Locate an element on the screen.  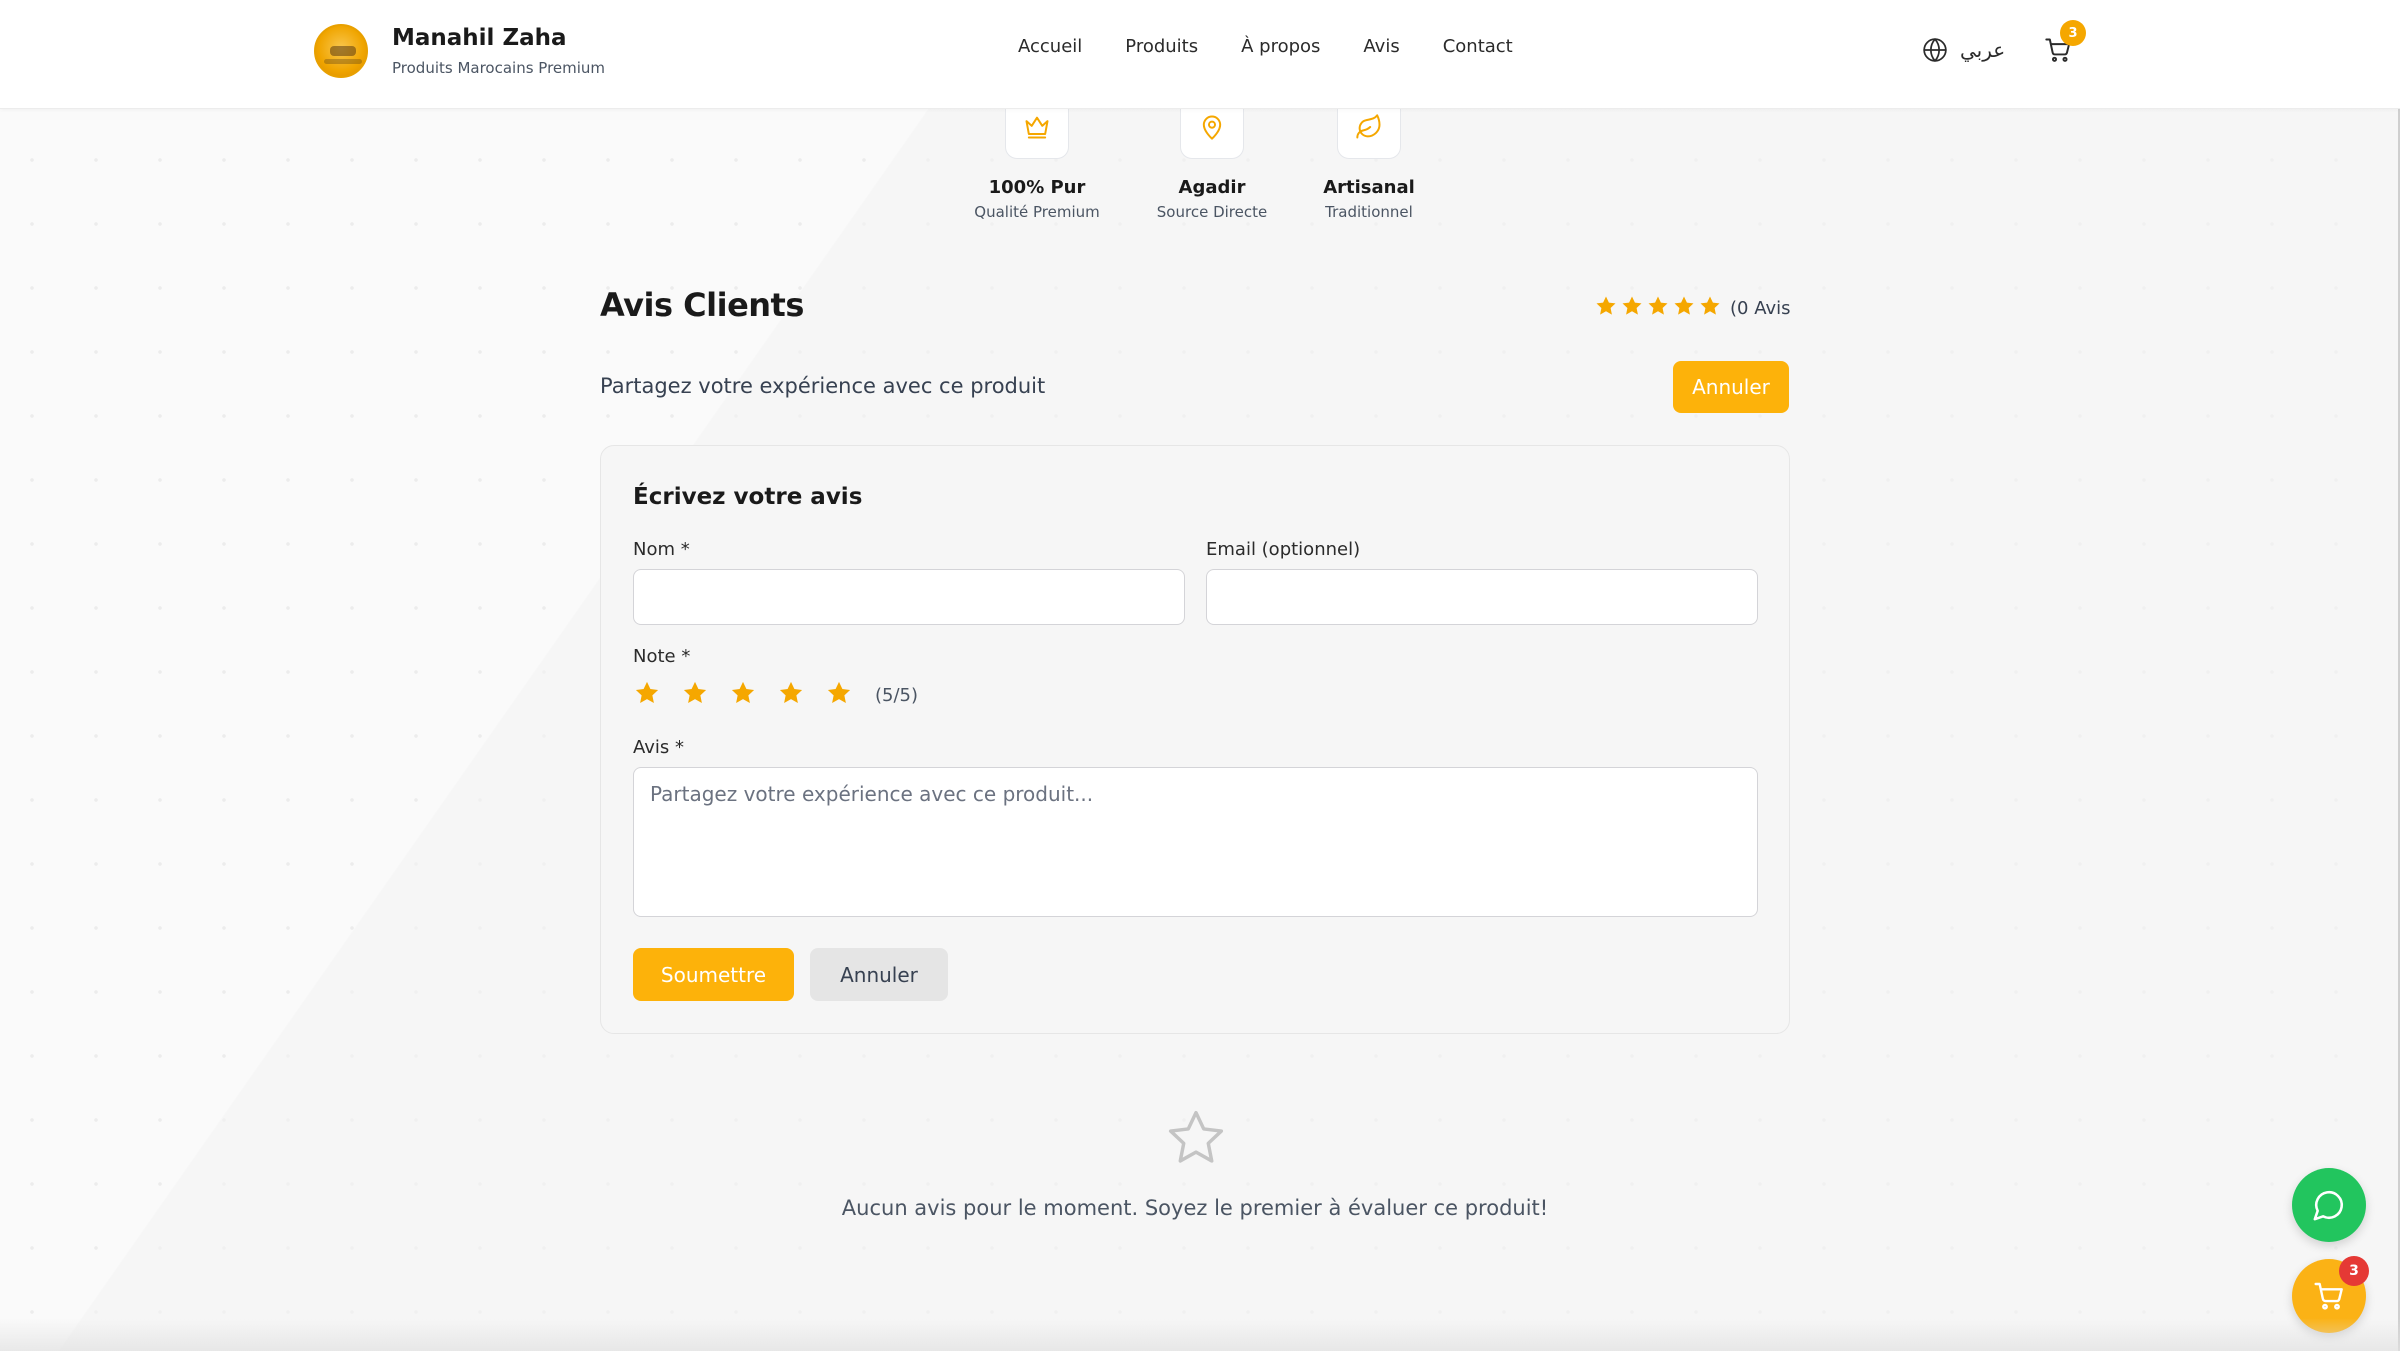
review-count: (0 Avis is located at coordinates (1760, 308).